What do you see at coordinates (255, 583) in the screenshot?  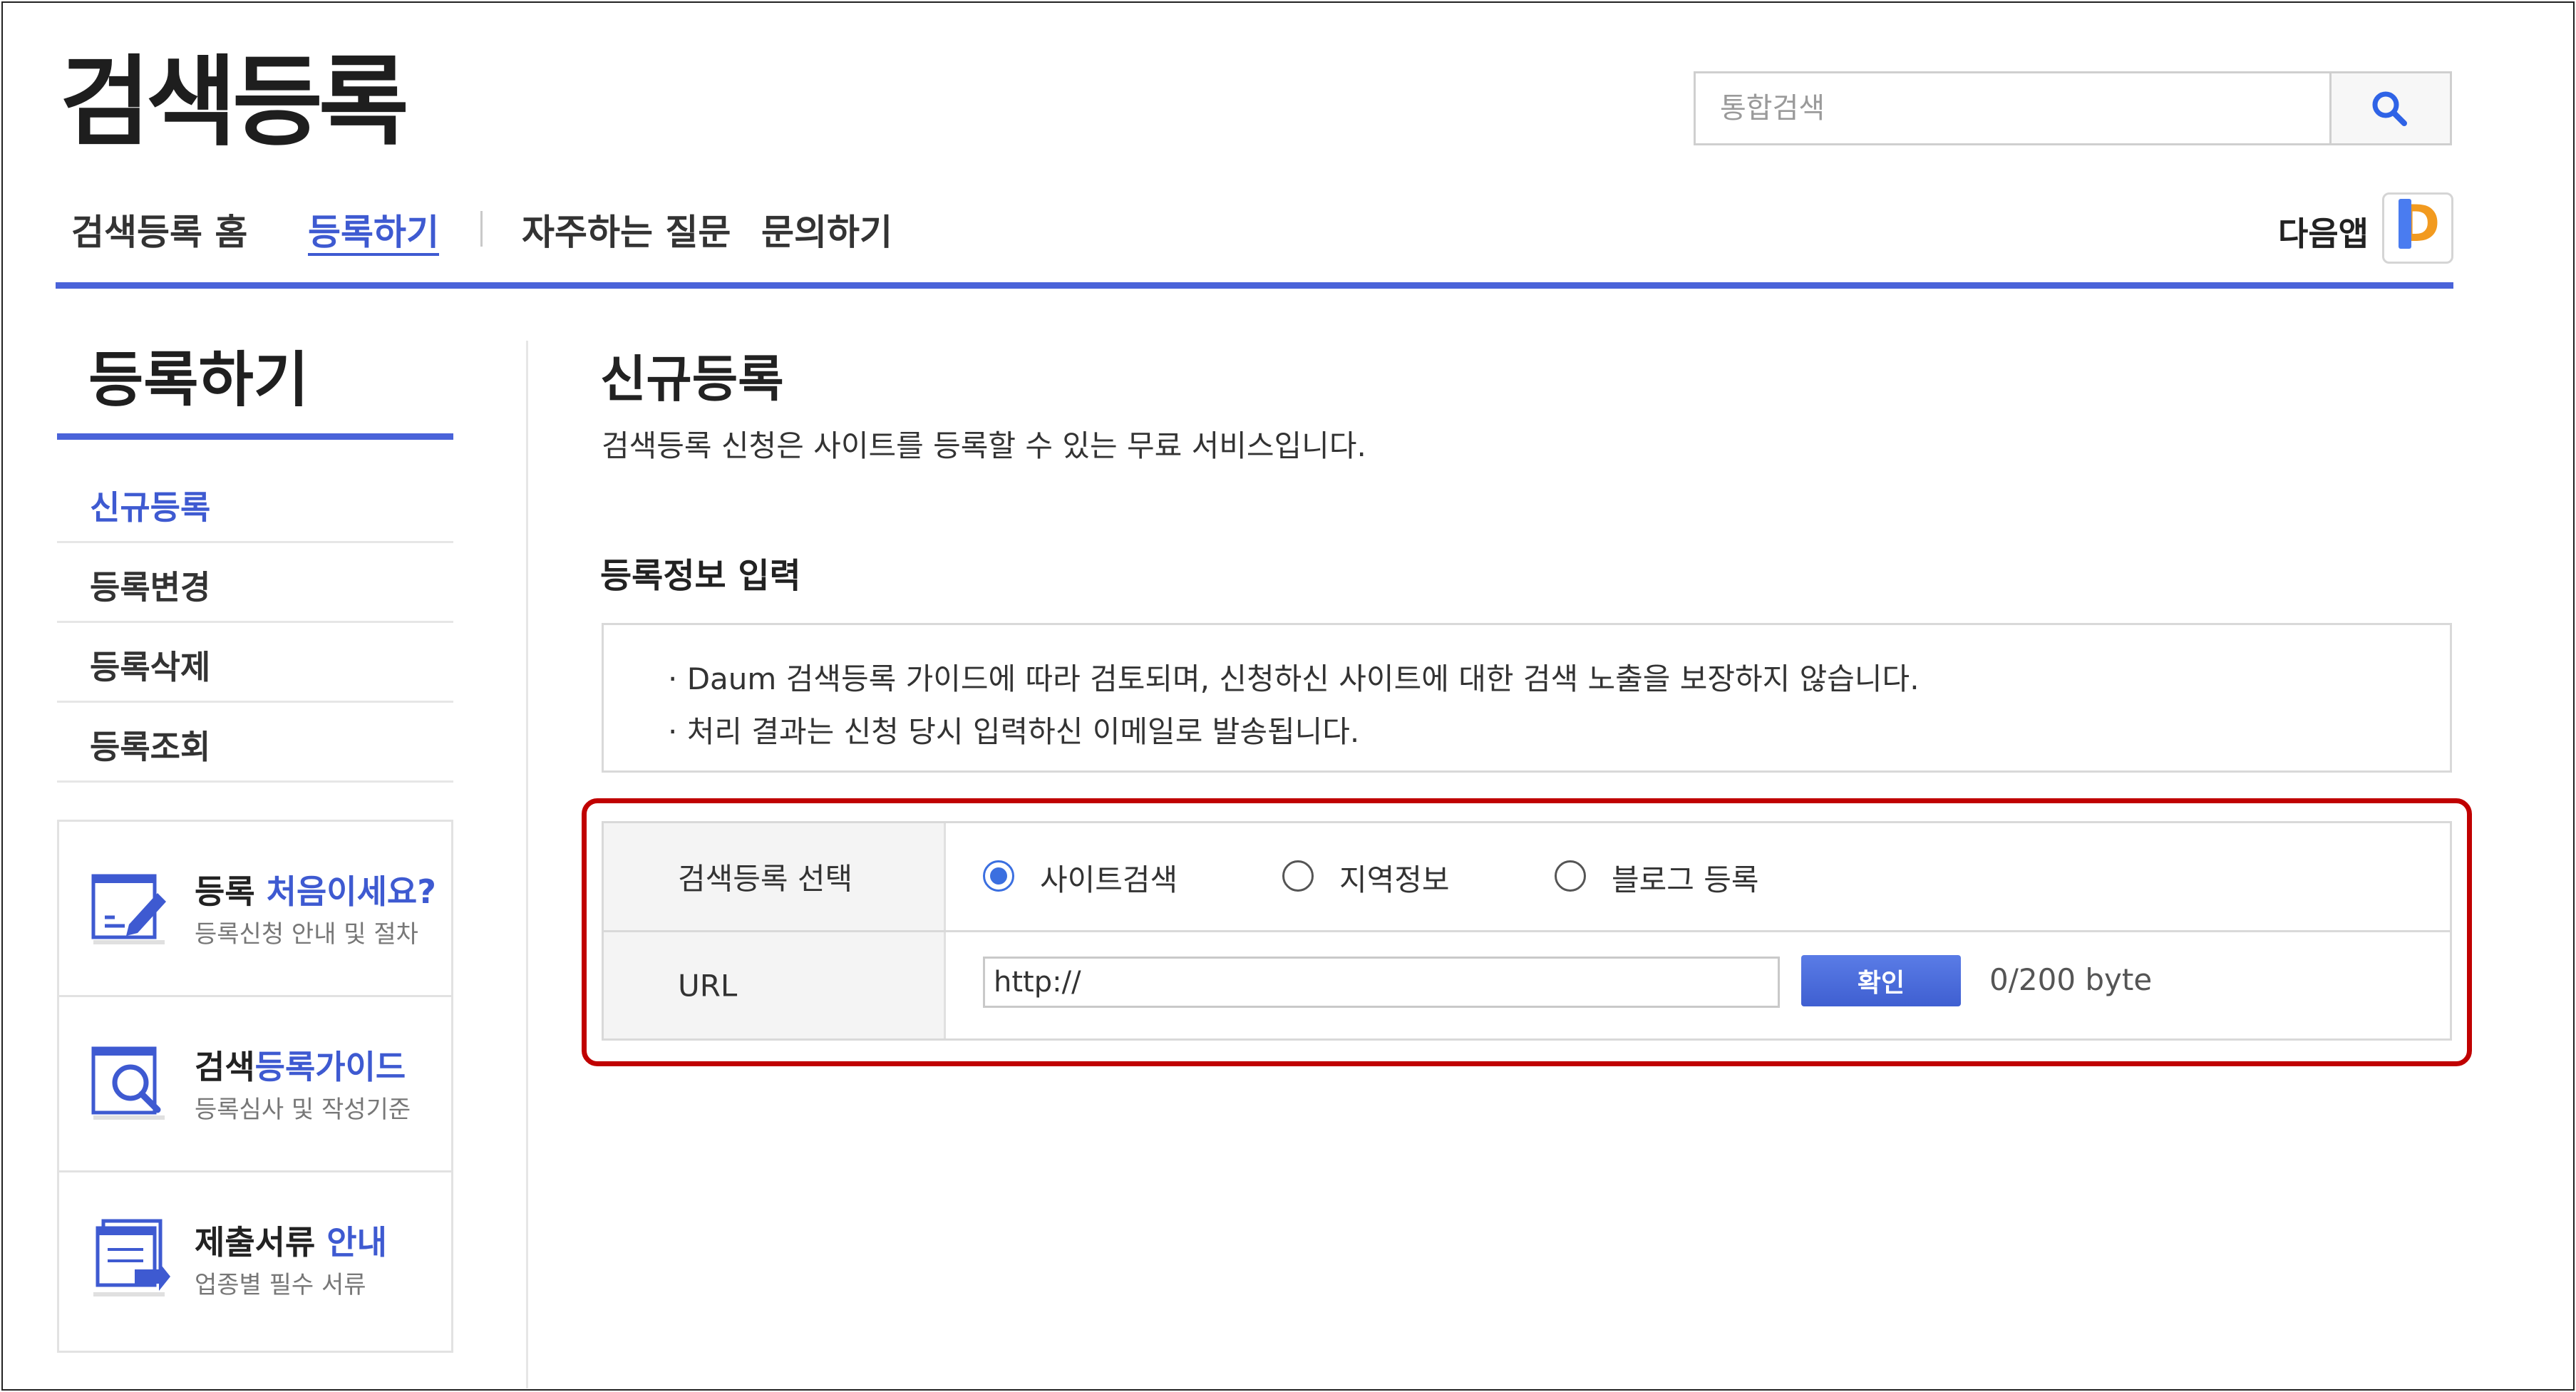 I see `sidebar-item-change: 등록변경` at bounding box center [255, 583].